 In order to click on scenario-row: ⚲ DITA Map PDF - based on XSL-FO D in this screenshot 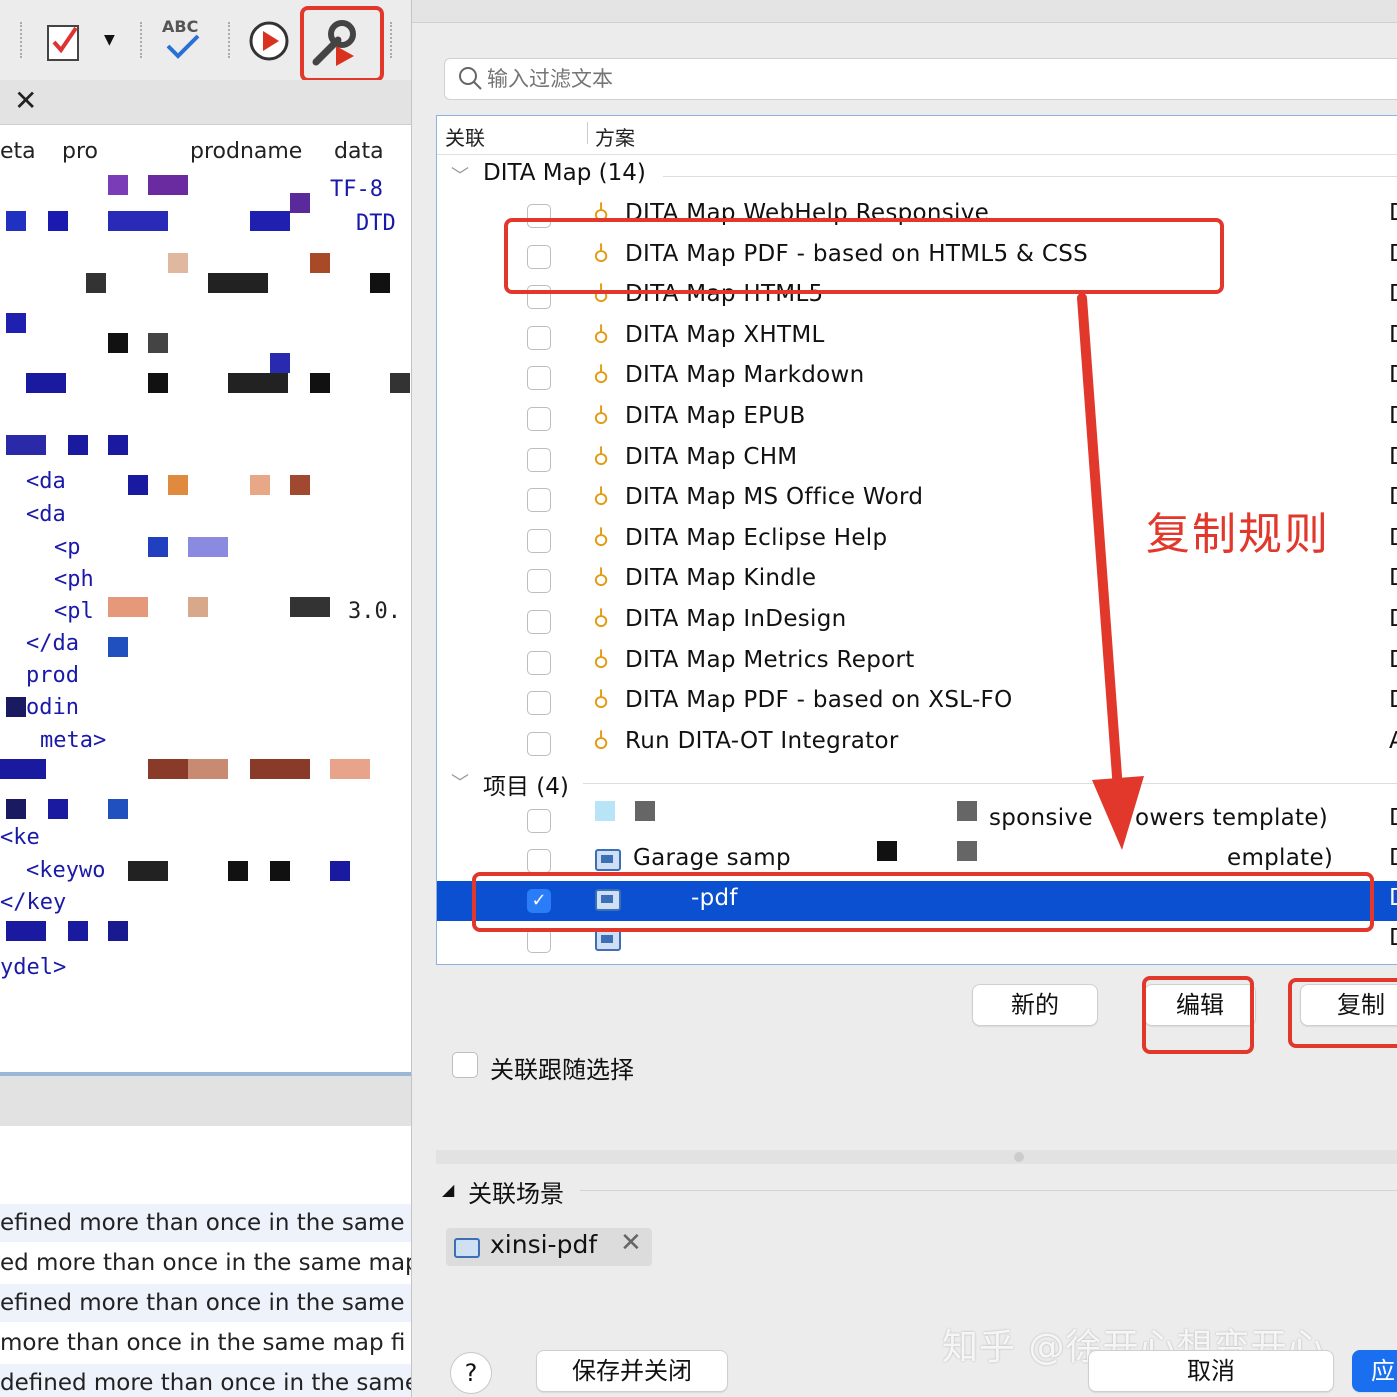, I will do `click(917, 703)`.